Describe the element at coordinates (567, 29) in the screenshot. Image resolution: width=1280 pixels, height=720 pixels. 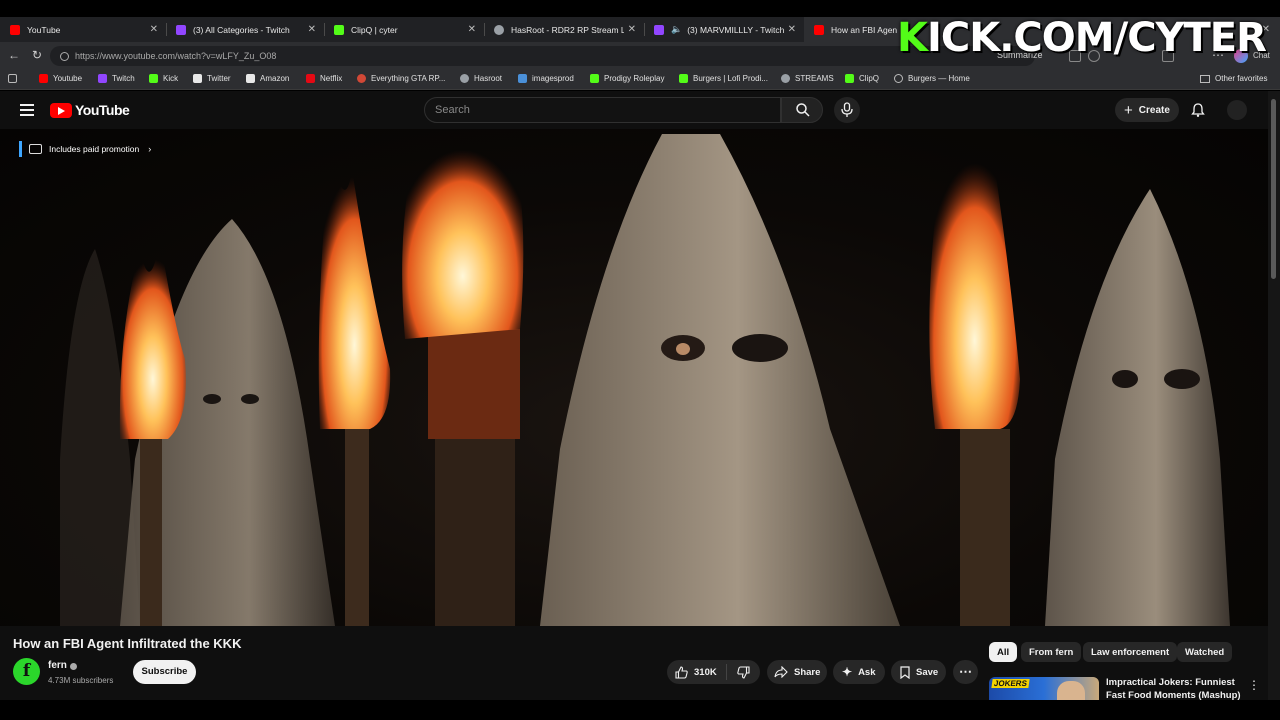
I see `tab-title: HasRoot - RDR2 RP Stream List` at that location.